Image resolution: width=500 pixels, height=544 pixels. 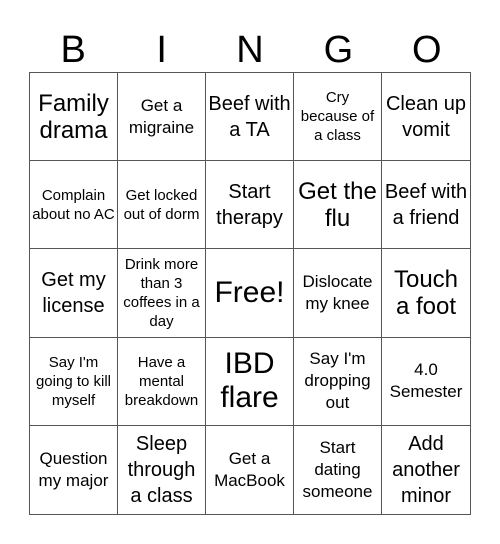 I want to click on bingo-cell: Question my major, so click(x=74, y=469).